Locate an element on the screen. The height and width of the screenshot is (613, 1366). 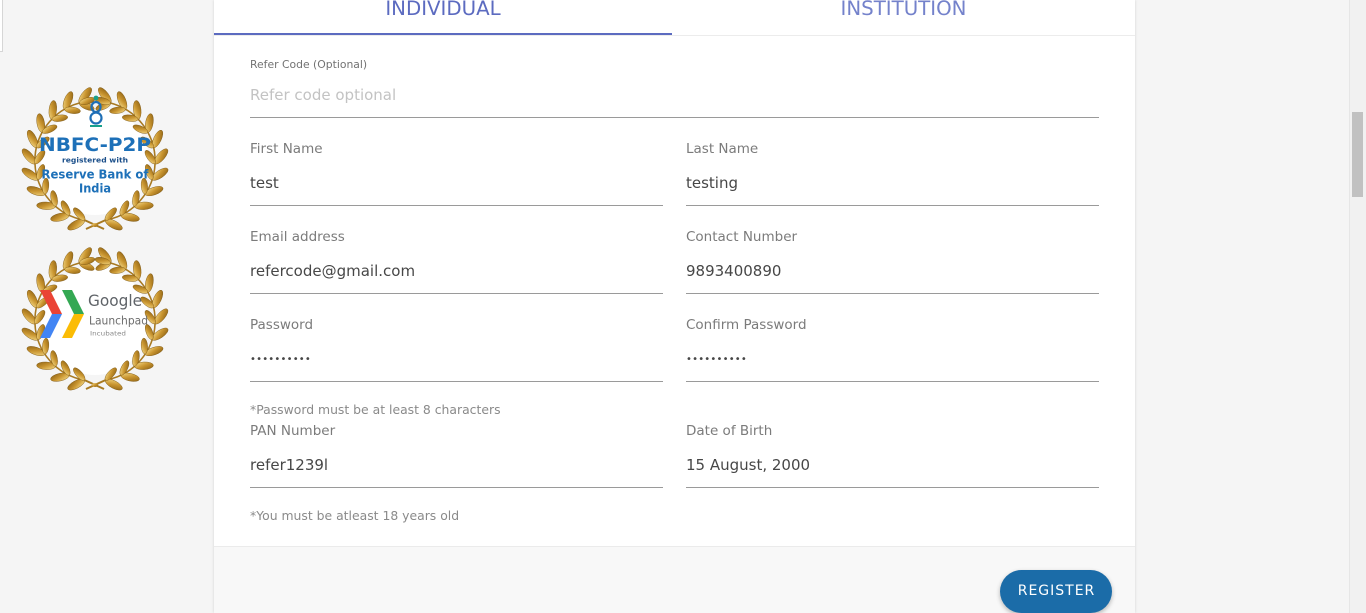
partial-panel-edge is located at coordinates (1, 26).